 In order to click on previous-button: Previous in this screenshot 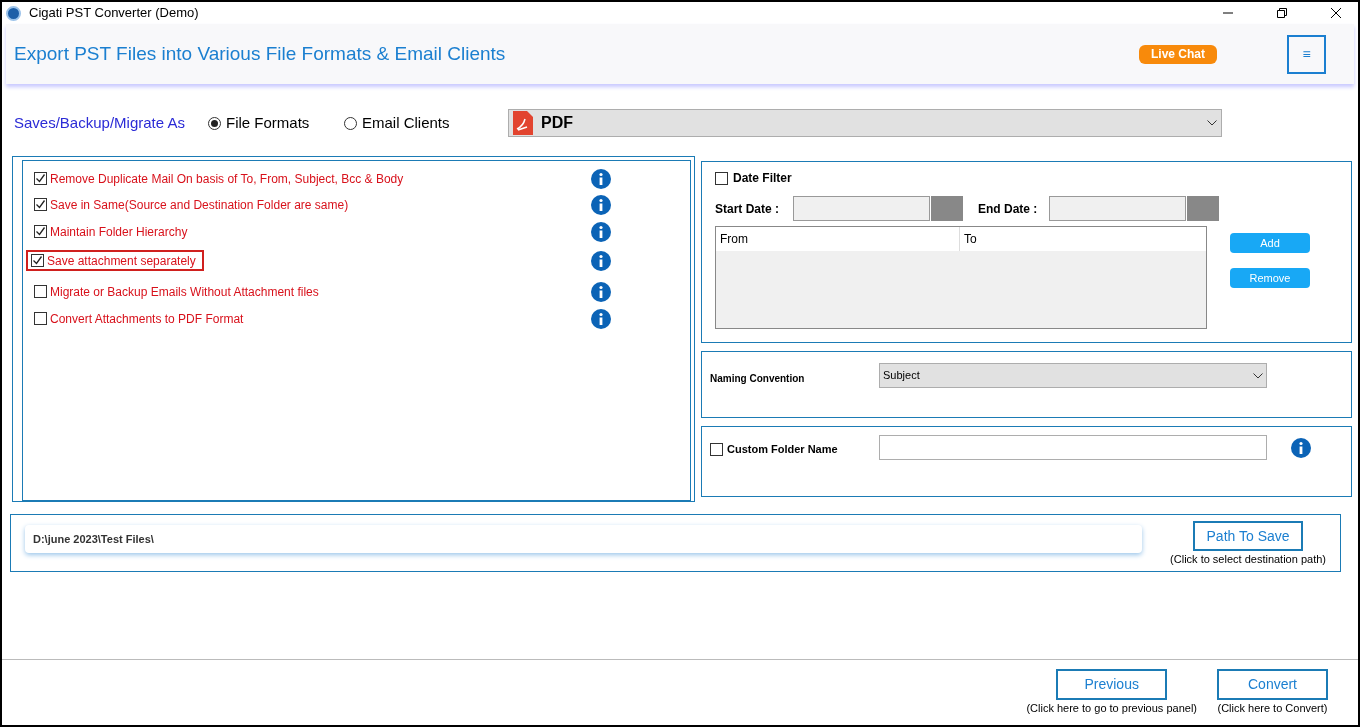, I will do `click(1112, 684)`.